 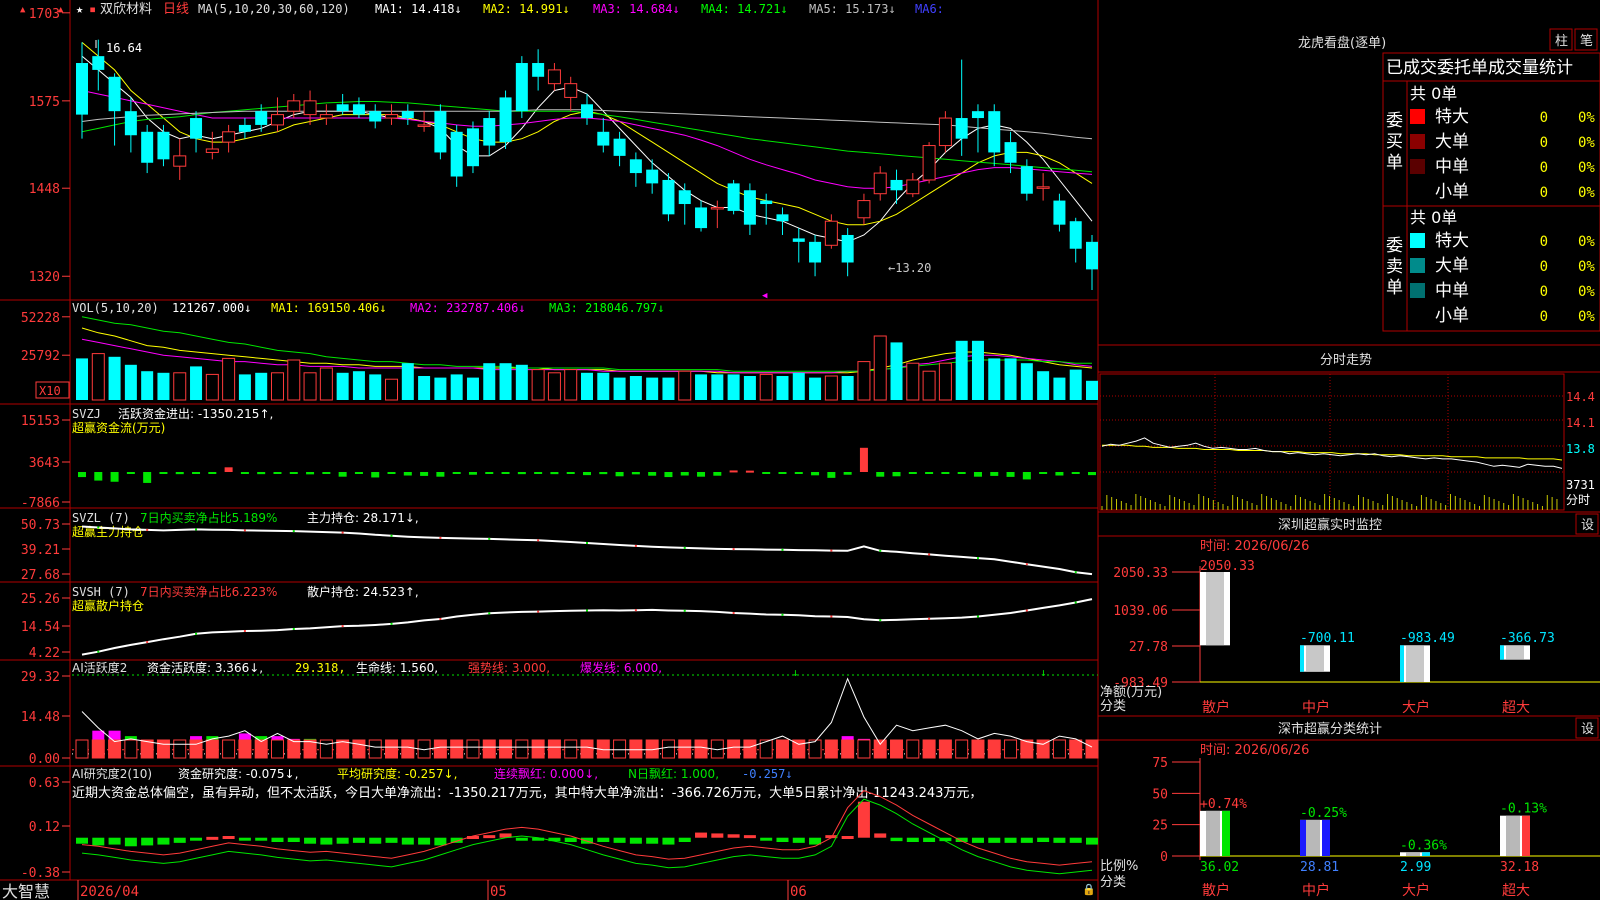 What do you see at coordinates (40, 575) in the screenshot?
I see `y-tick-label: 27.68` at bounding box center [40, 575].